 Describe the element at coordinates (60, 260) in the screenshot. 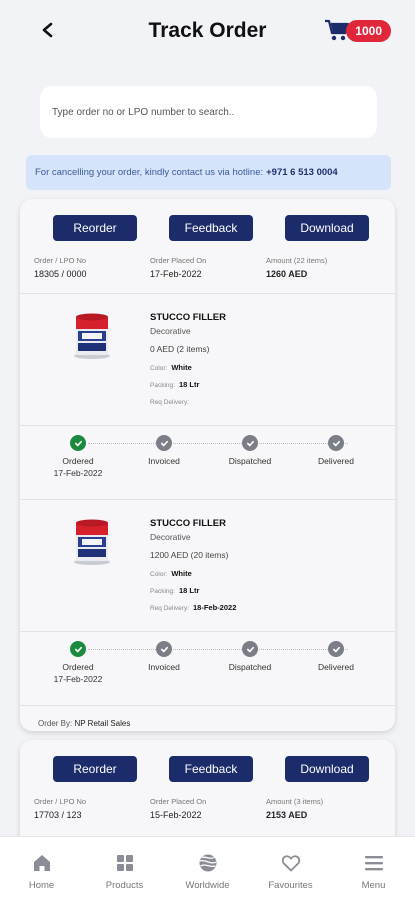

I see `lpo-label: Order / LPO No` at that location.